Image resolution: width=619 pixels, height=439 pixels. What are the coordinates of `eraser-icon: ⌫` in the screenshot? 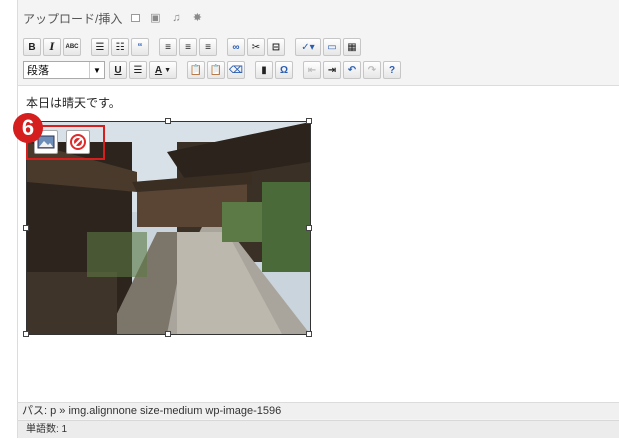 It's located at (236, 70).